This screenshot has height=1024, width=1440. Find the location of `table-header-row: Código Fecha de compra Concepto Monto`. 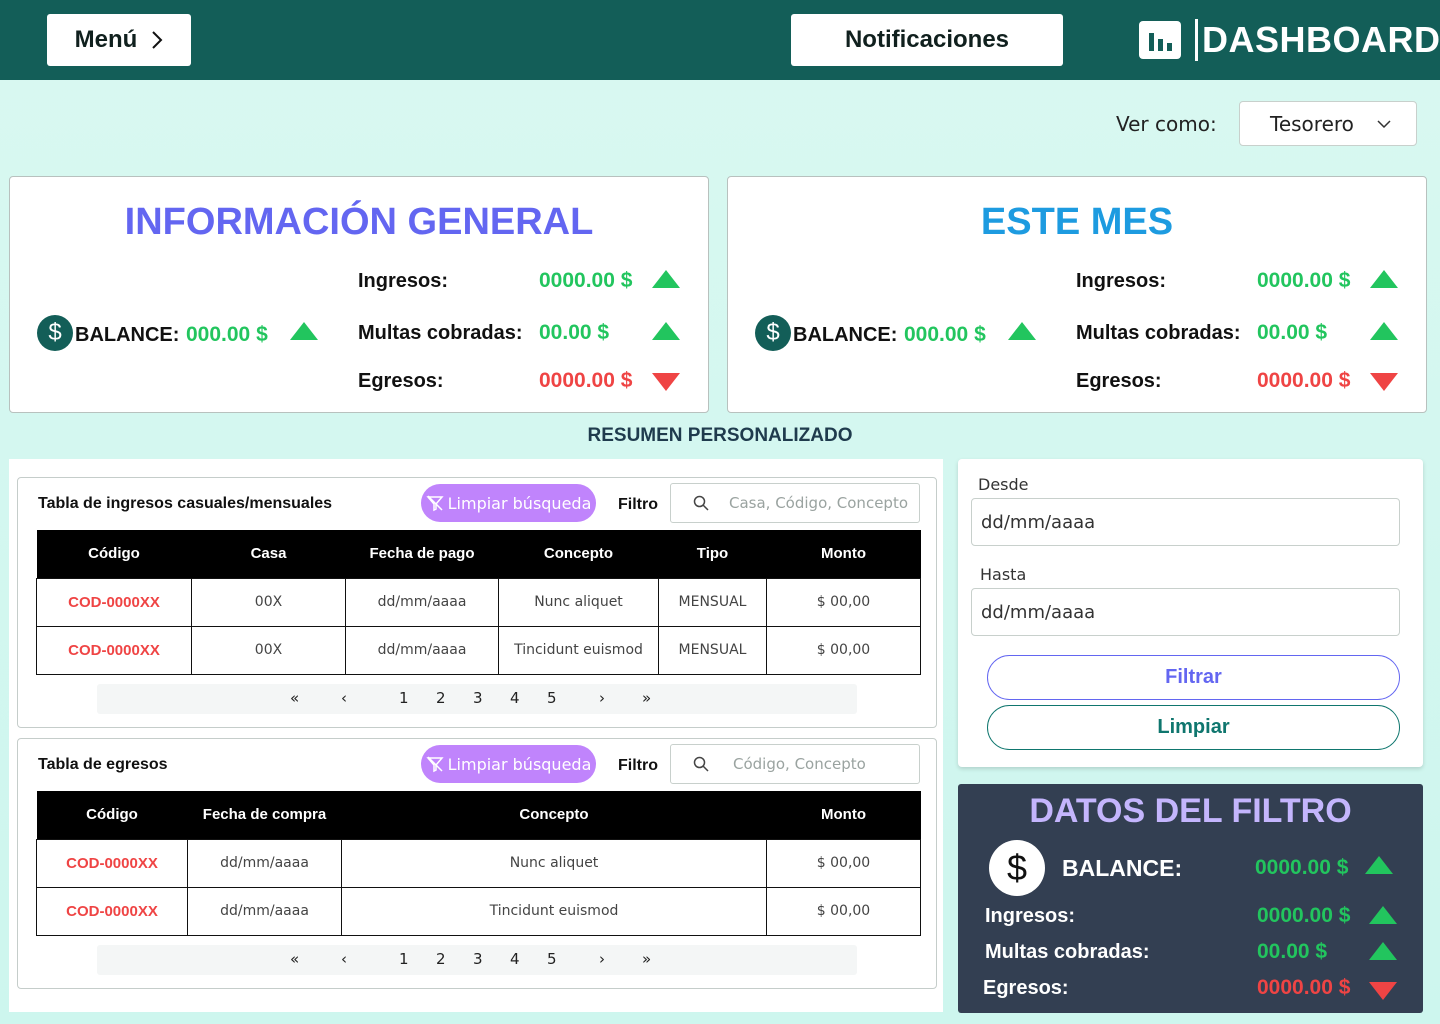

table-header-row: Código Fecha de compra Concepto Monto is located at coordinates (478, 815).